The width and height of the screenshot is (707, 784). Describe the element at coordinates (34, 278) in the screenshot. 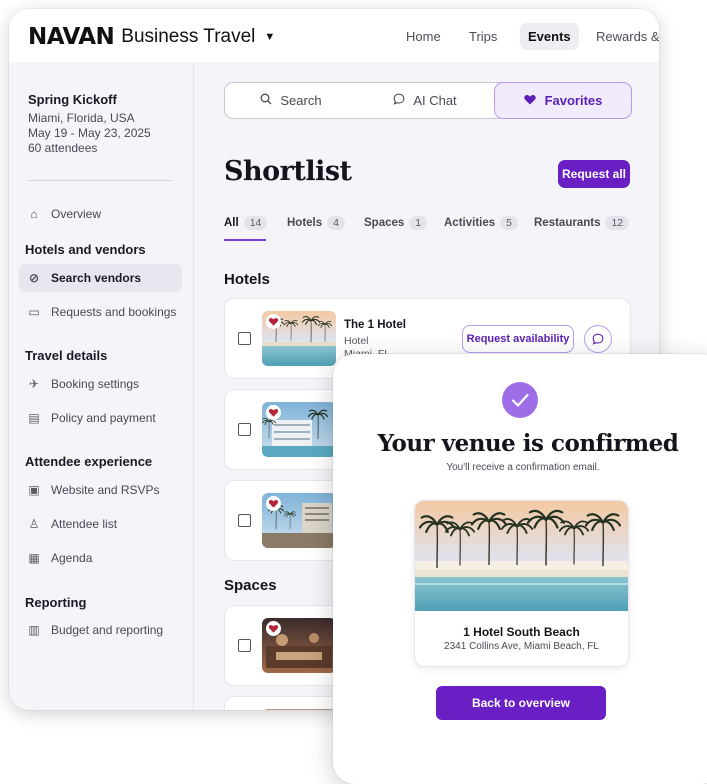

I see `compass-icon: ⊘` at that location.